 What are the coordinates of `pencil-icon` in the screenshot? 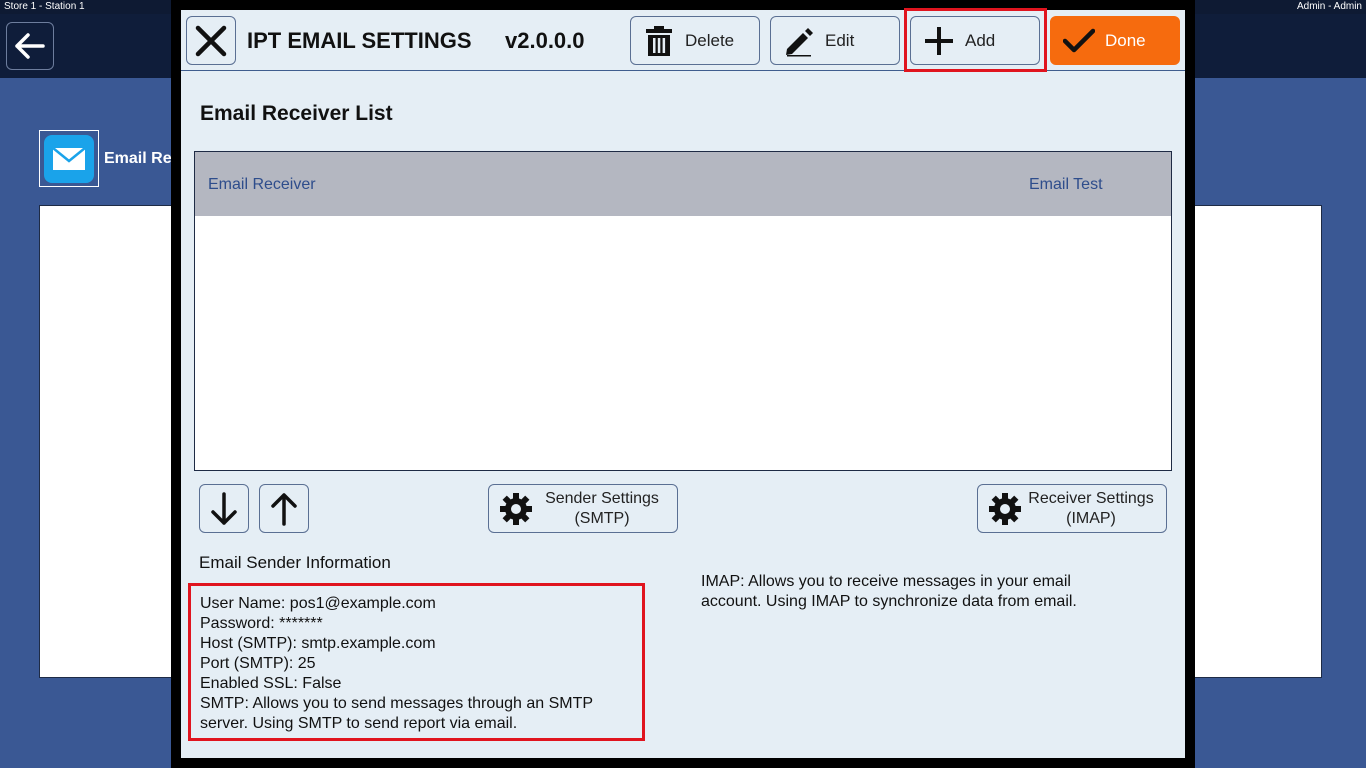 It's located at (799, 41).